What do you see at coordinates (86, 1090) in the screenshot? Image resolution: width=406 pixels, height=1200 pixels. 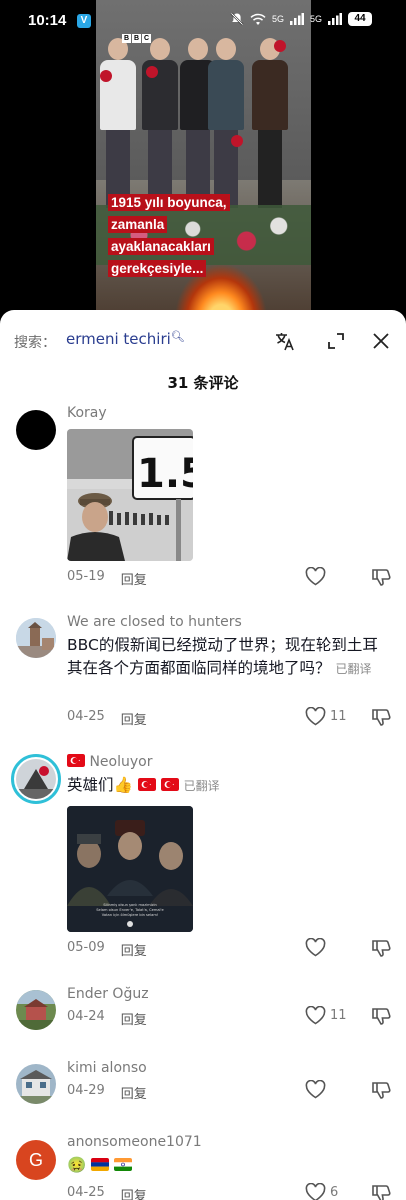 I see `comment-date: 04-29` at bounding box center [86, 1090].